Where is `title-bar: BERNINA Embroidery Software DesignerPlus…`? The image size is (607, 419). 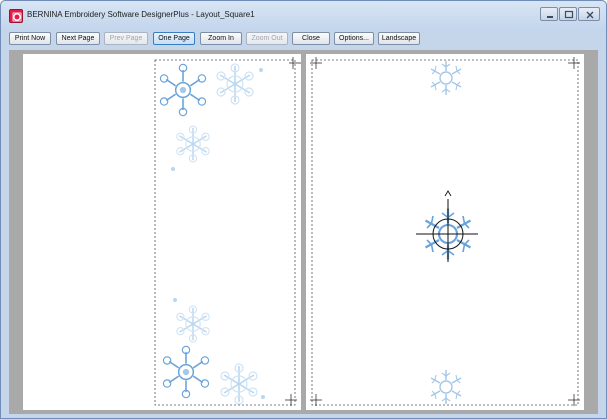
title-bar: BERNINA Embroidery Software DesignerPlus… is located at coordinates (303, 16).